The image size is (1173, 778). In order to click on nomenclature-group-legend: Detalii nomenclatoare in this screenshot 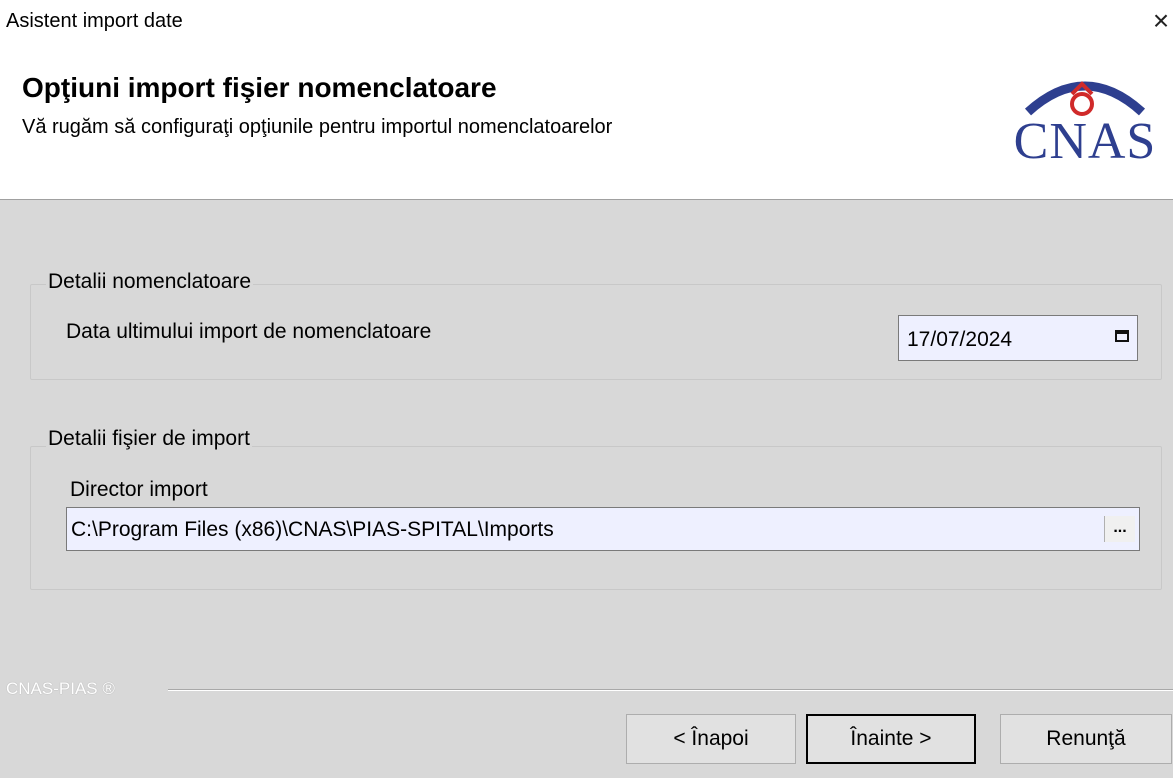, I will do `click(150, 282)`.